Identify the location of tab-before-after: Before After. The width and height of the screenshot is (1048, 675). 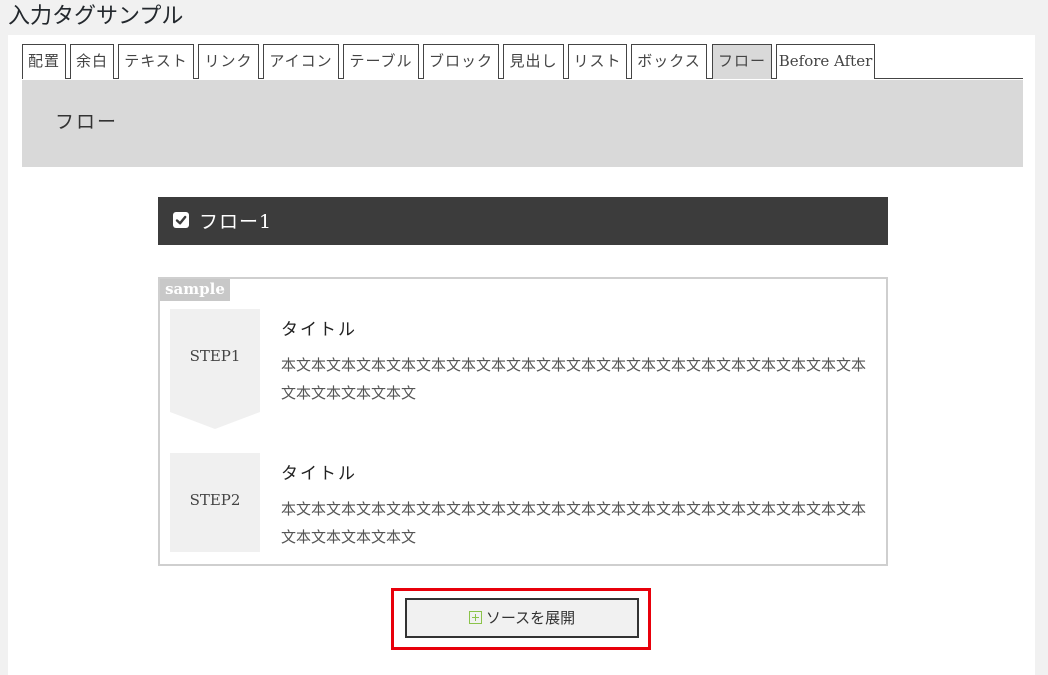
(825, 61).